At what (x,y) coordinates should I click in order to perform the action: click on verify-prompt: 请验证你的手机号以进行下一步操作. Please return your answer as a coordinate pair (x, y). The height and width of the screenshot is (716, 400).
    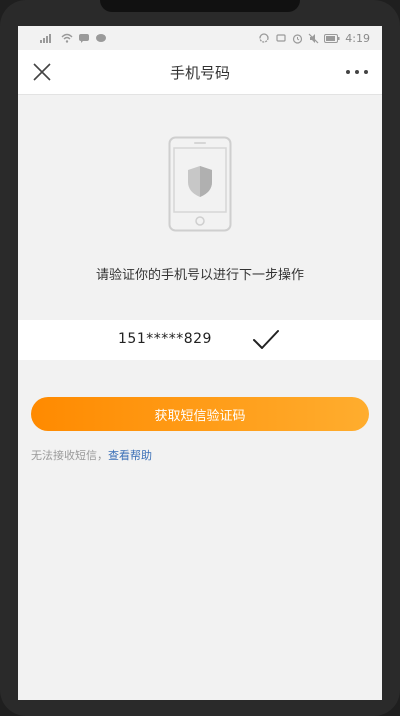
    Looking at the image, I should click on (199, 275).